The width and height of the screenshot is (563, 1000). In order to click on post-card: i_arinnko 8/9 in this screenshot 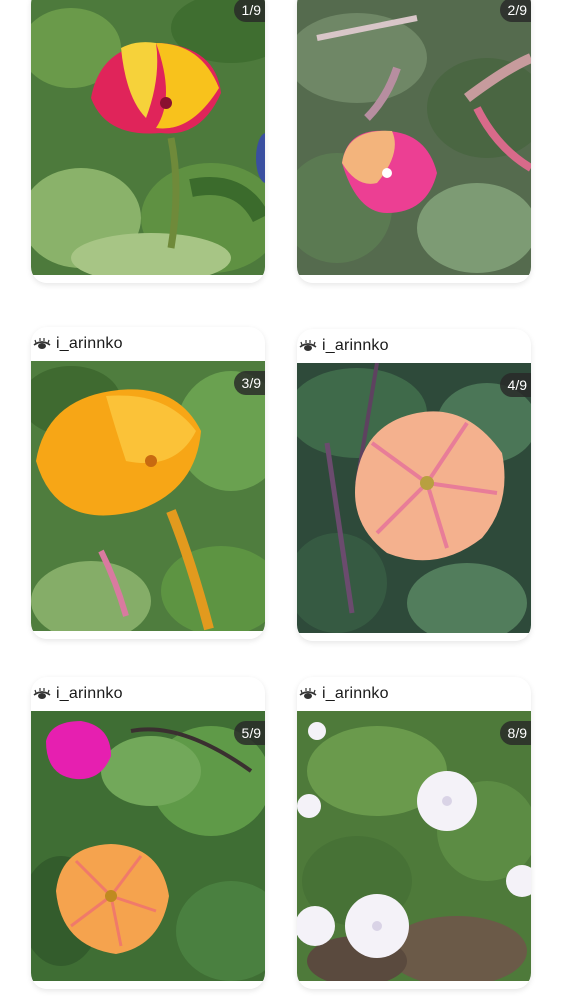, I will do `click(414, 833)`.